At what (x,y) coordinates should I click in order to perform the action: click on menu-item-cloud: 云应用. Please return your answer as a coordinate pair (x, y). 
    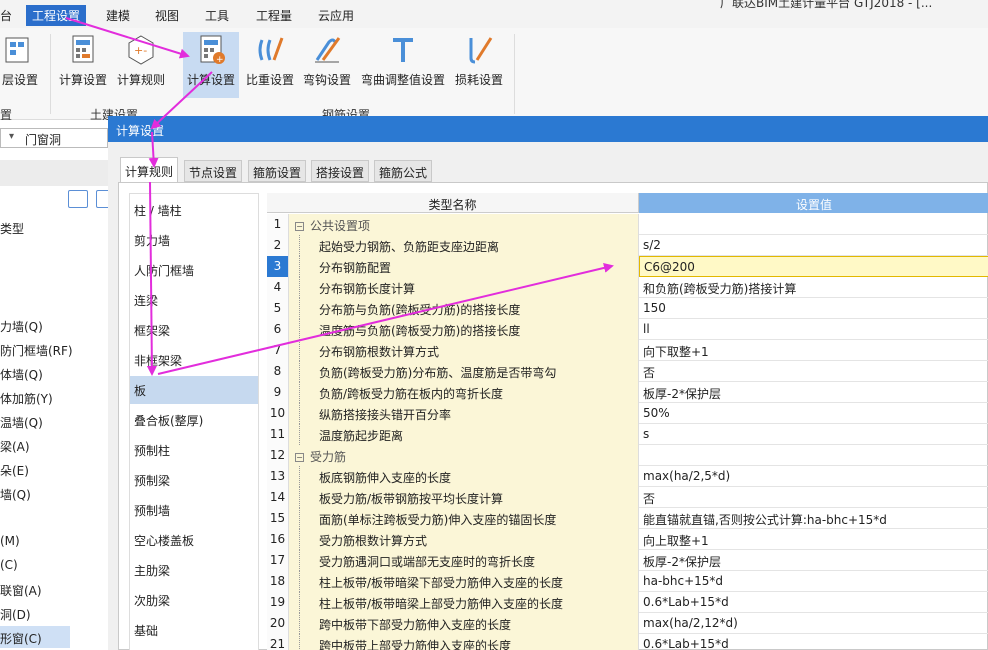
    Looking at the image, I should click on (336, 15).